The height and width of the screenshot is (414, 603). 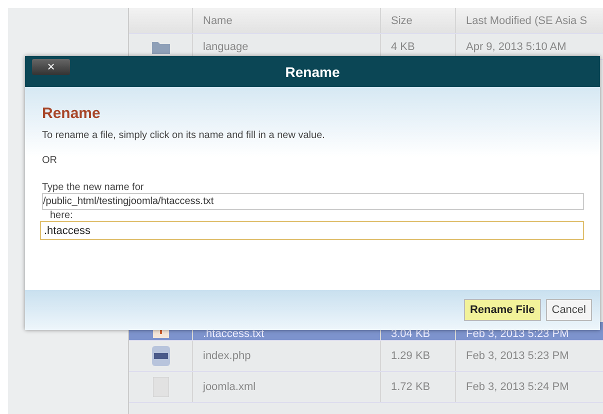 I want to click on cancel-button: Cancel, so click(x=569, y=310).